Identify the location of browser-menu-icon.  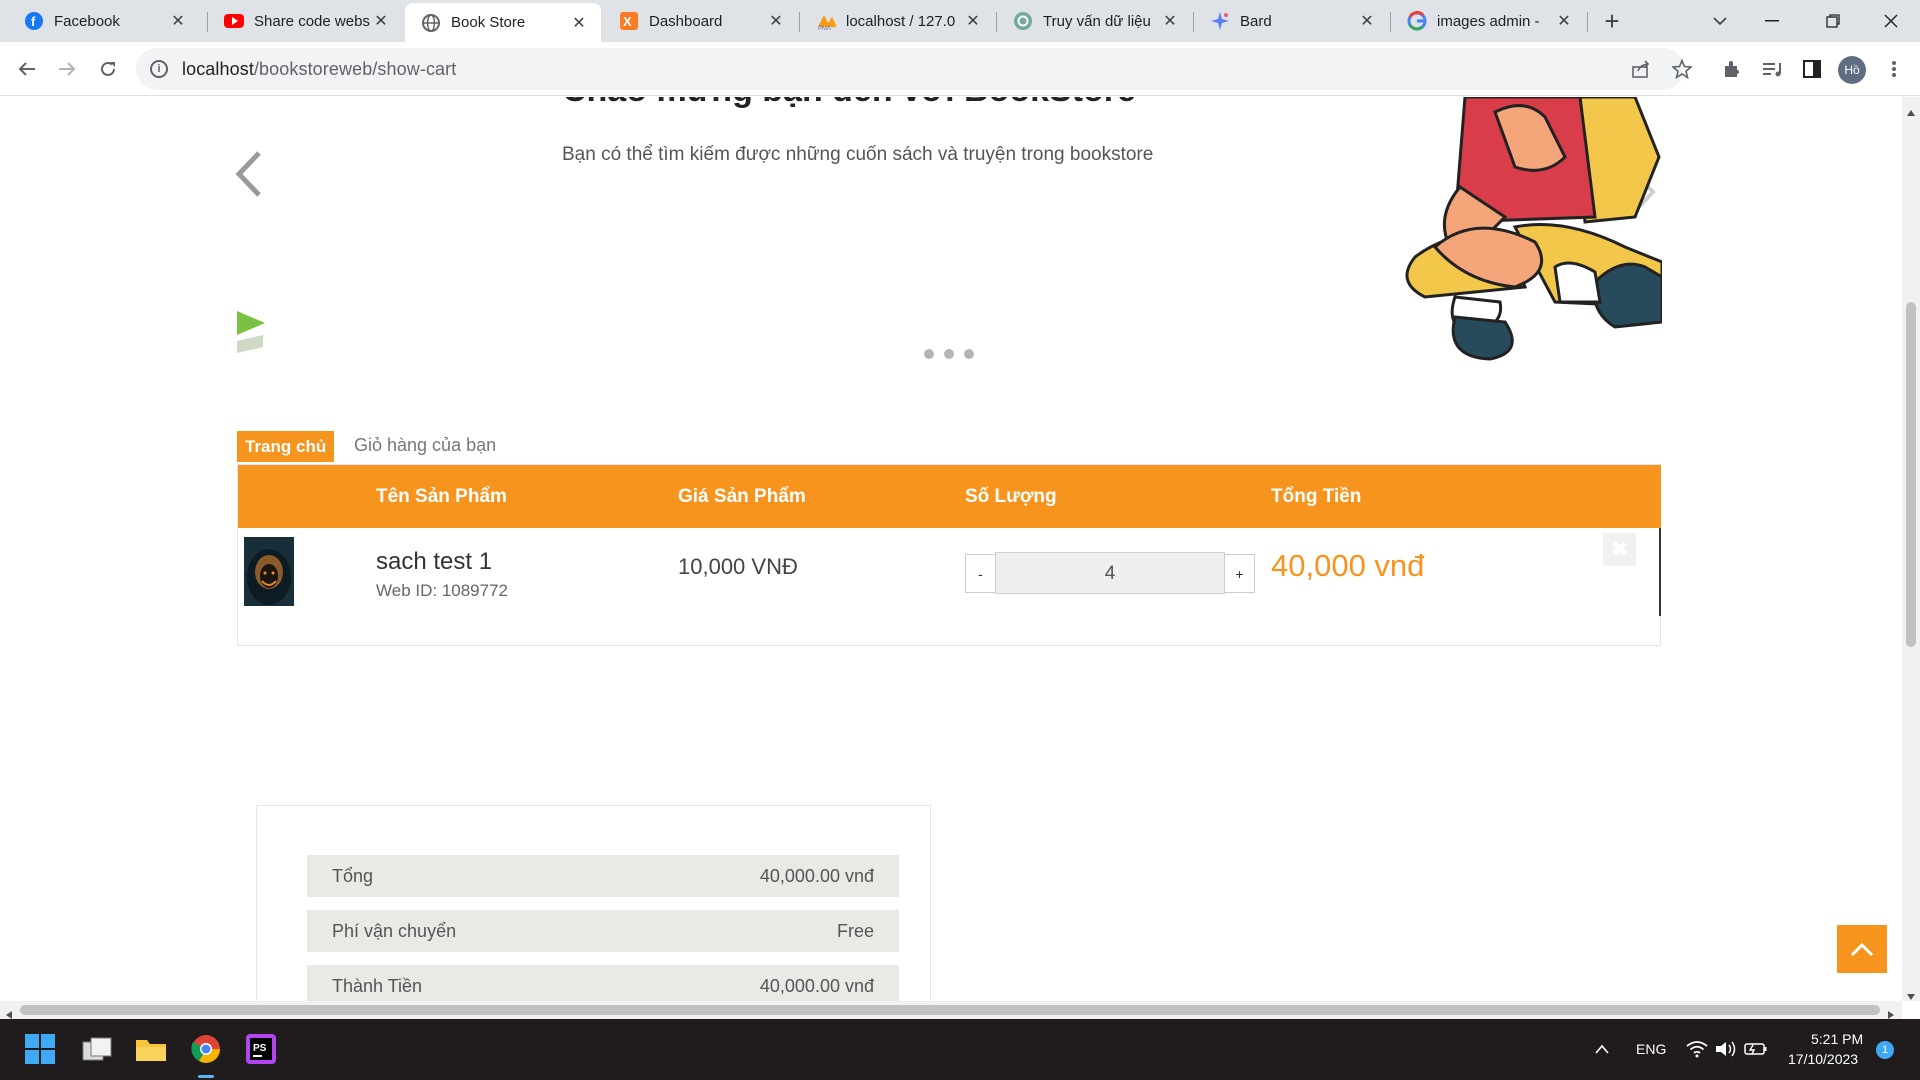
(1894, 69).